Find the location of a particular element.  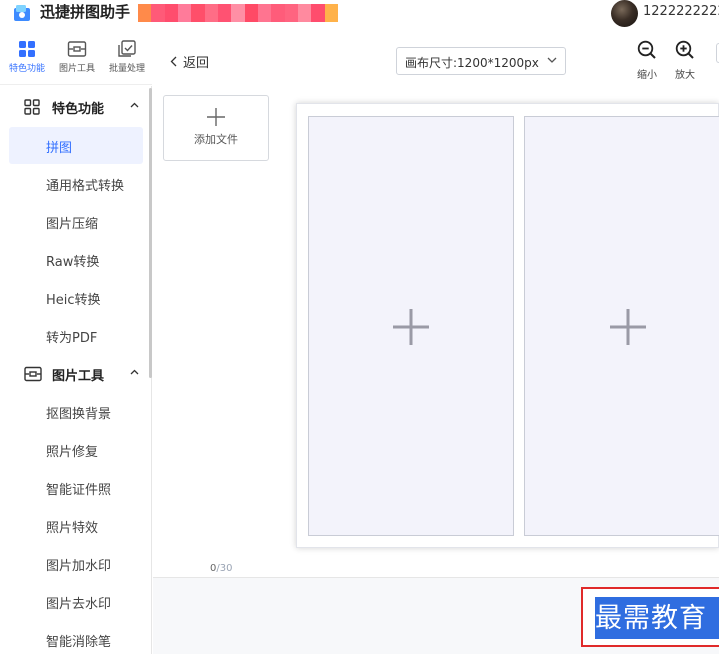

sidebar-item-heic-convert: Heic转换 is located at coordinates (76, 297).